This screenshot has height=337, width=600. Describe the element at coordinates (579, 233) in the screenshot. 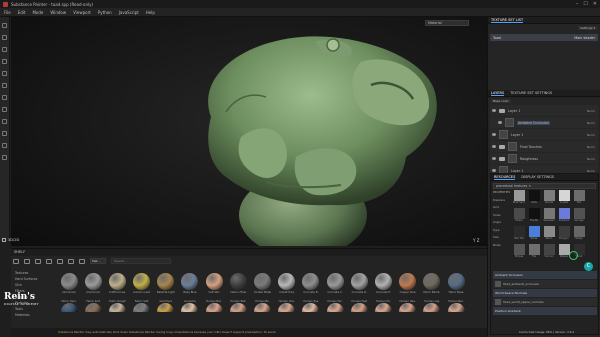

I see `procedural-swatch: Shape` at that location.